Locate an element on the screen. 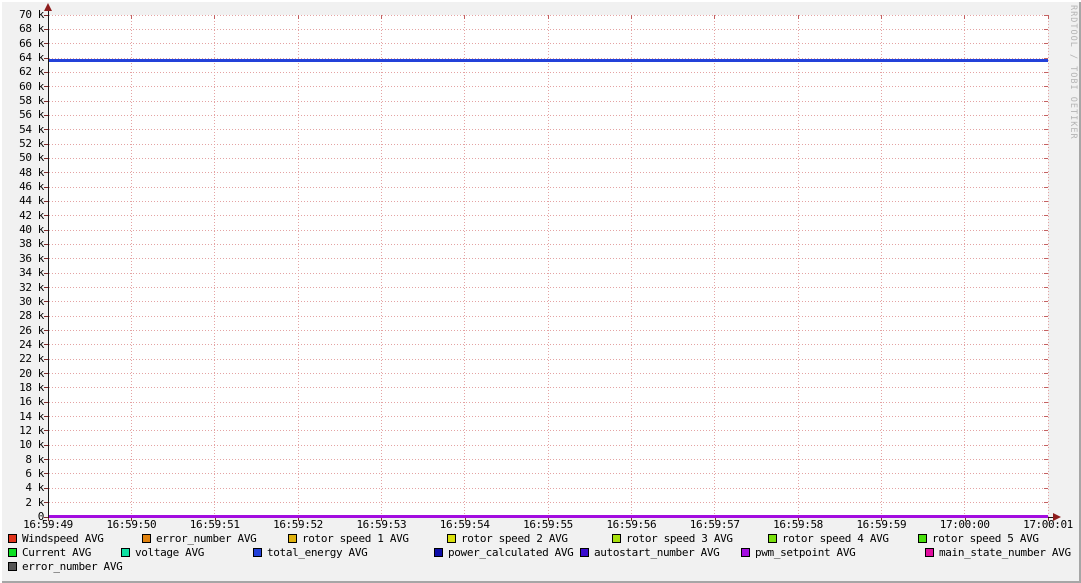 This screenshot has height=583, width=1081. y-tick-label: 14 k is located at coordinates (31, 416).